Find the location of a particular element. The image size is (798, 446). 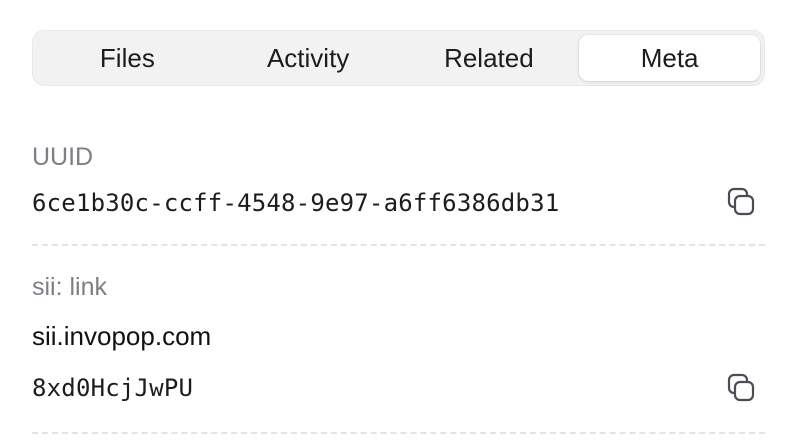

sii-link-code: 8xd0HcjJwPU is located at coordinates (113, 388).